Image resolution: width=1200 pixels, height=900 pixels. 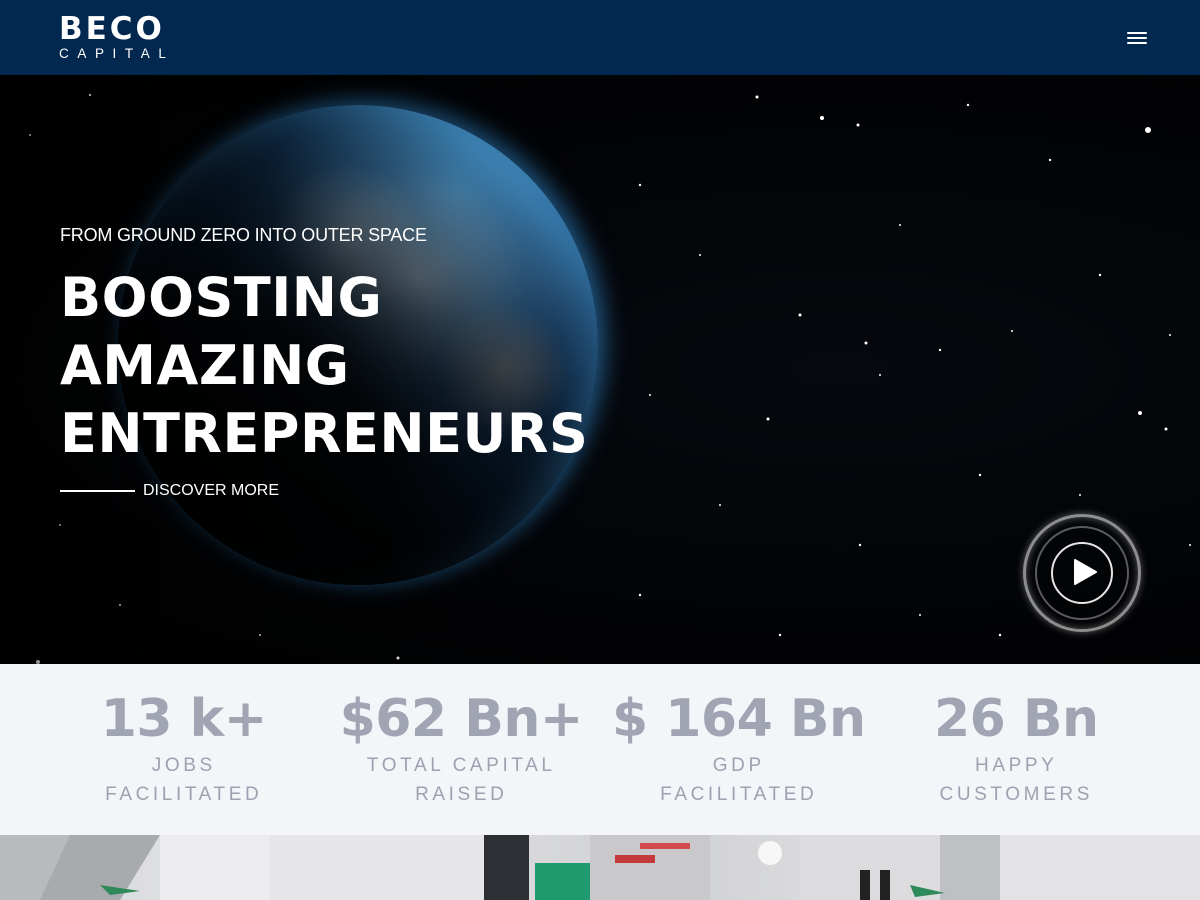 I want to click on stat-label: JOBS FACILITATED, so click(x=184, y=780).